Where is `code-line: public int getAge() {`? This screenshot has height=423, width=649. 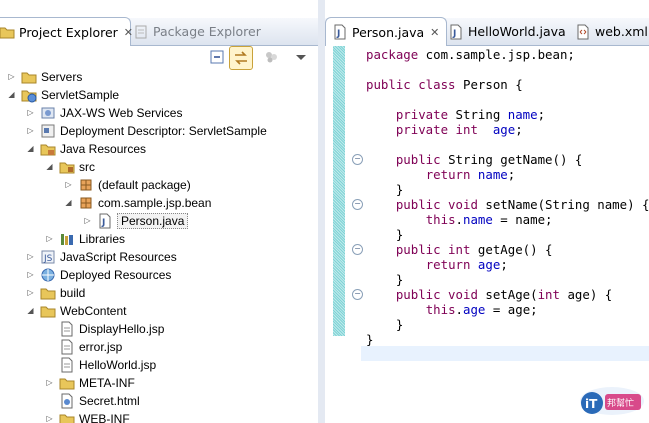
code-line: public int getAge() { is located at coordinates (459, 249).